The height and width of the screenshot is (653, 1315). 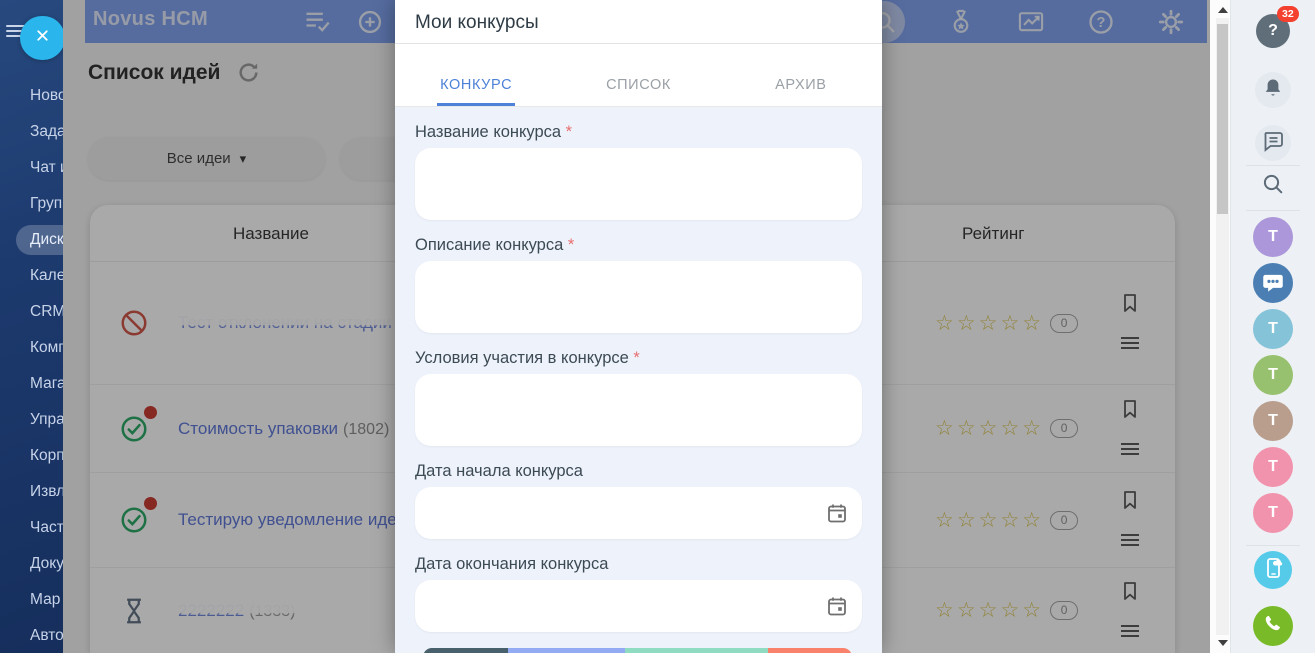 I want to click on tab-label: АРХИВ, so click(x=801, y=85).